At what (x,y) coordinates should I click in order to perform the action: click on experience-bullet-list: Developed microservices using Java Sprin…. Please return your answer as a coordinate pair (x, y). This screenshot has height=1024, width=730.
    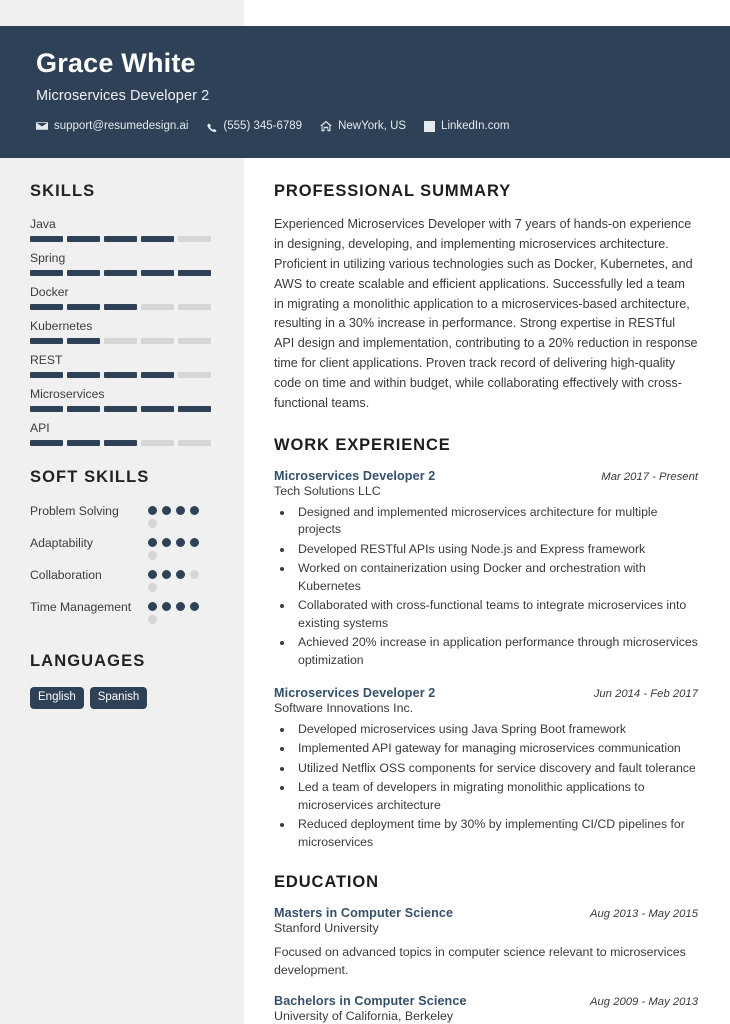
    Looking at the image, I should click on (496, 786).